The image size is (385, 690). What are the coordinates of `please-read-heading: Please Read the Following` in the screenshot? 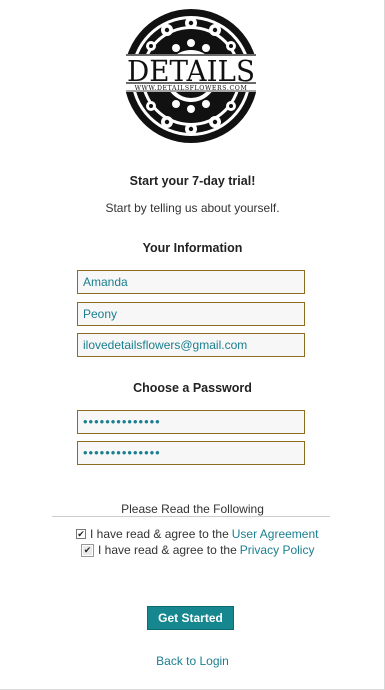 It's located at (192, 509).